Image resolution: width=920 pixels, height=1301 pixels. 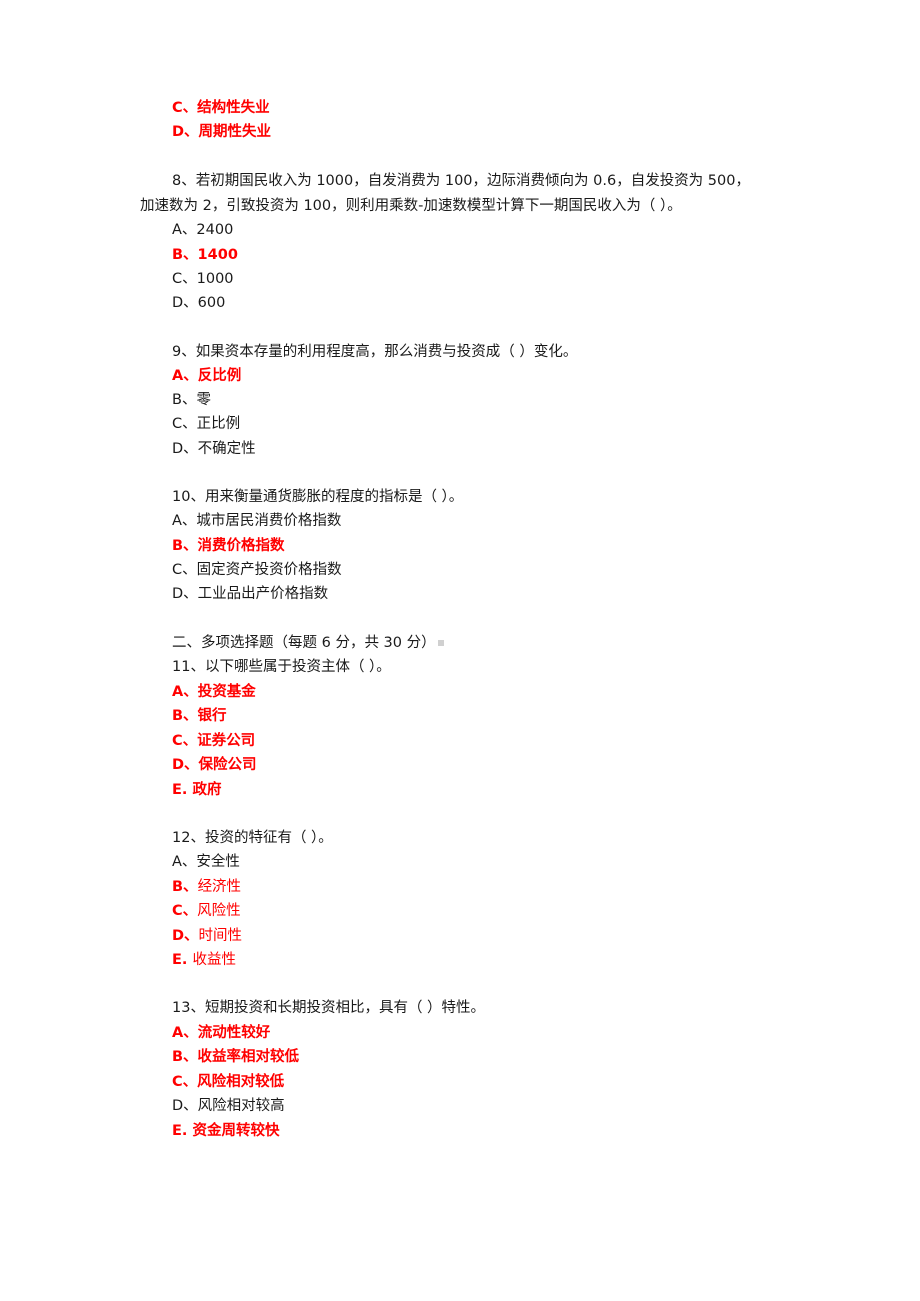 What do you see at coordinates (214, 449) in the screenshot?
I see `option: D、不确定性` at bounding box center [214, 449].